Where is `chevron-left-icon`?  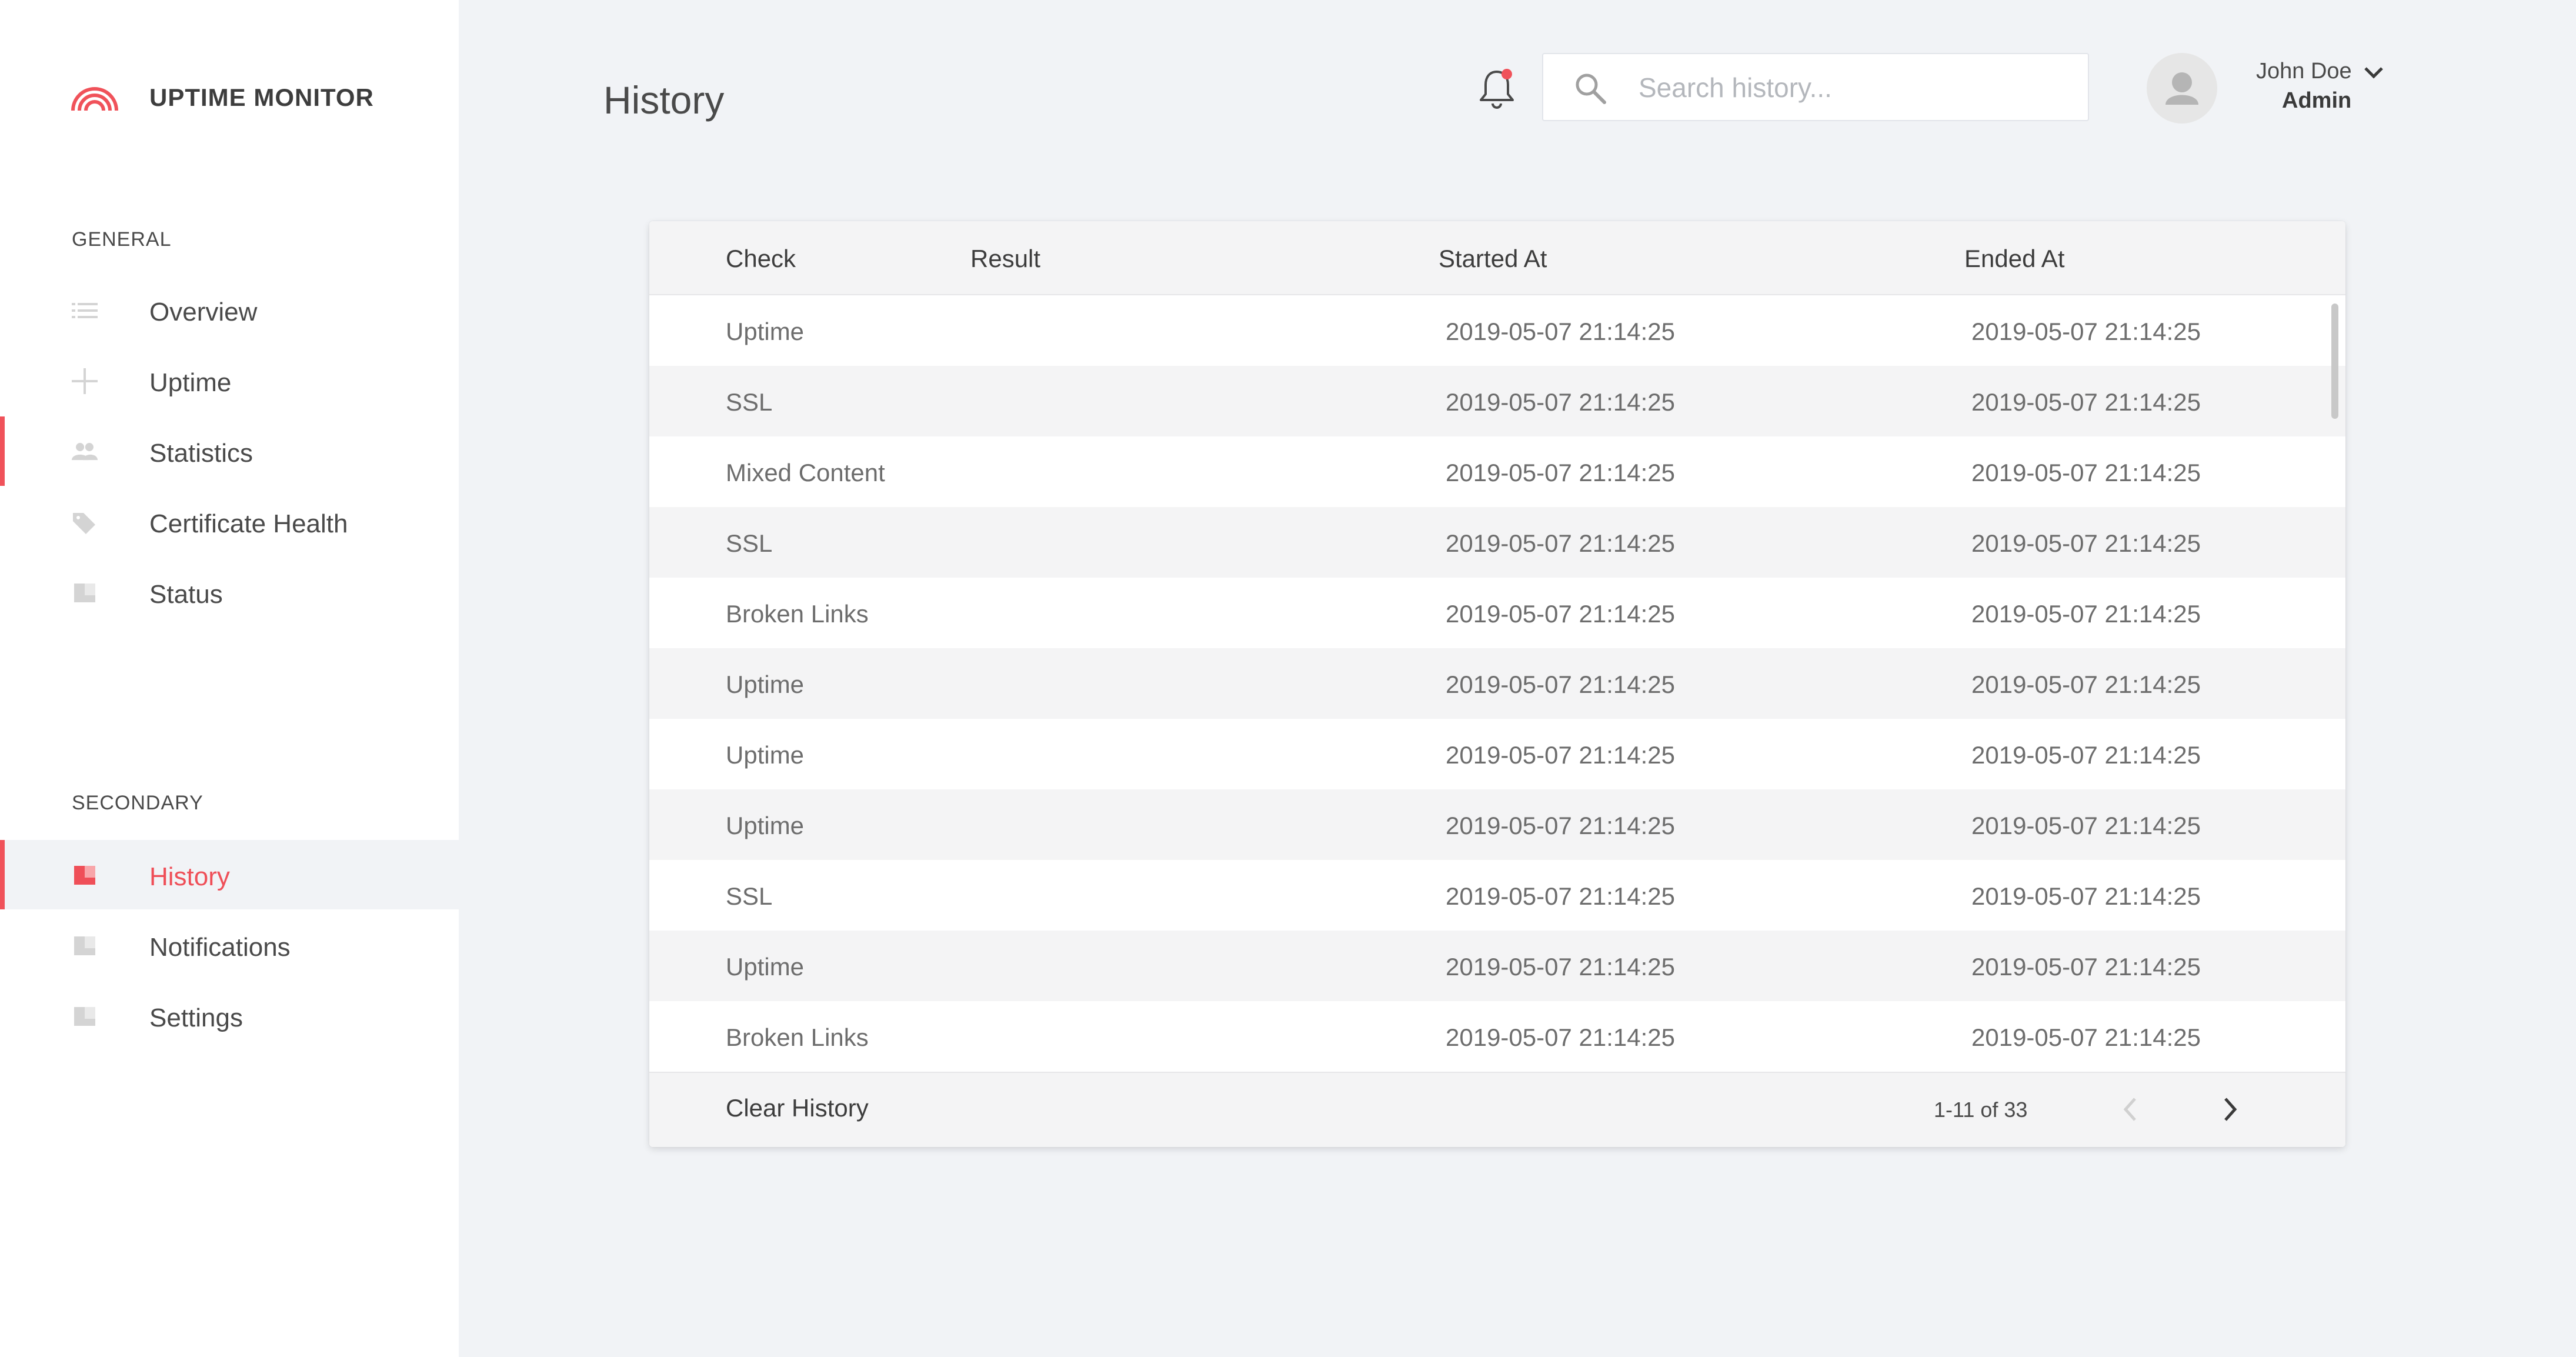
chevron-left-icon is located at coordinates (2130, 1110).